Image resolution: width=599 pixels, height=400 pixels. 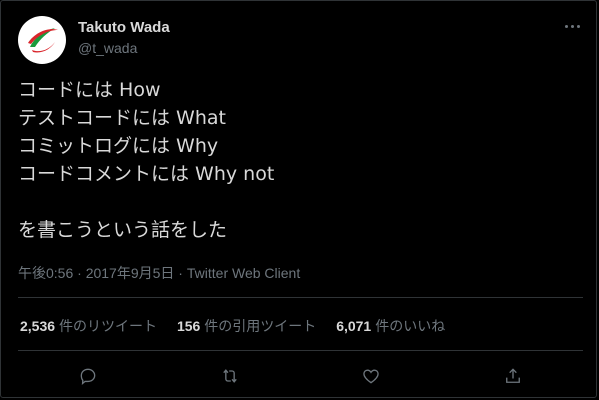 I want to click on tweet-source: Twitter Web Client, so click(x=243, y=273).